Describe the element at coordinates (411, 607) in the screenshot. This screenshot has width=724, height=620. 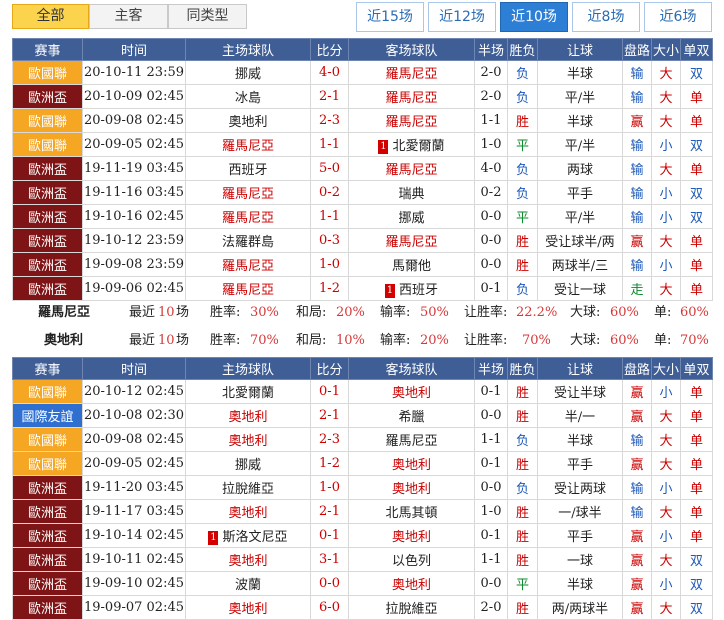
I see `away-team: 拉脫維亞` at that location.